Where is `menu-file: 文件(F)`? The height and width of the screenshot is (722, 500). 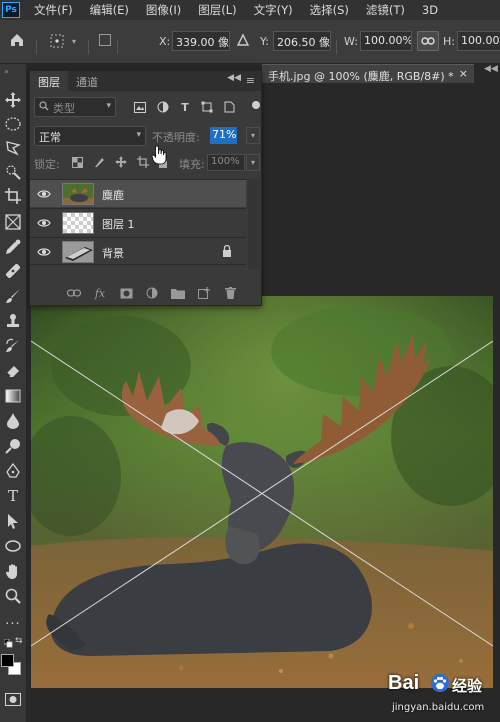
menu-file: 文件(F) is located at coordinates (53, 10).